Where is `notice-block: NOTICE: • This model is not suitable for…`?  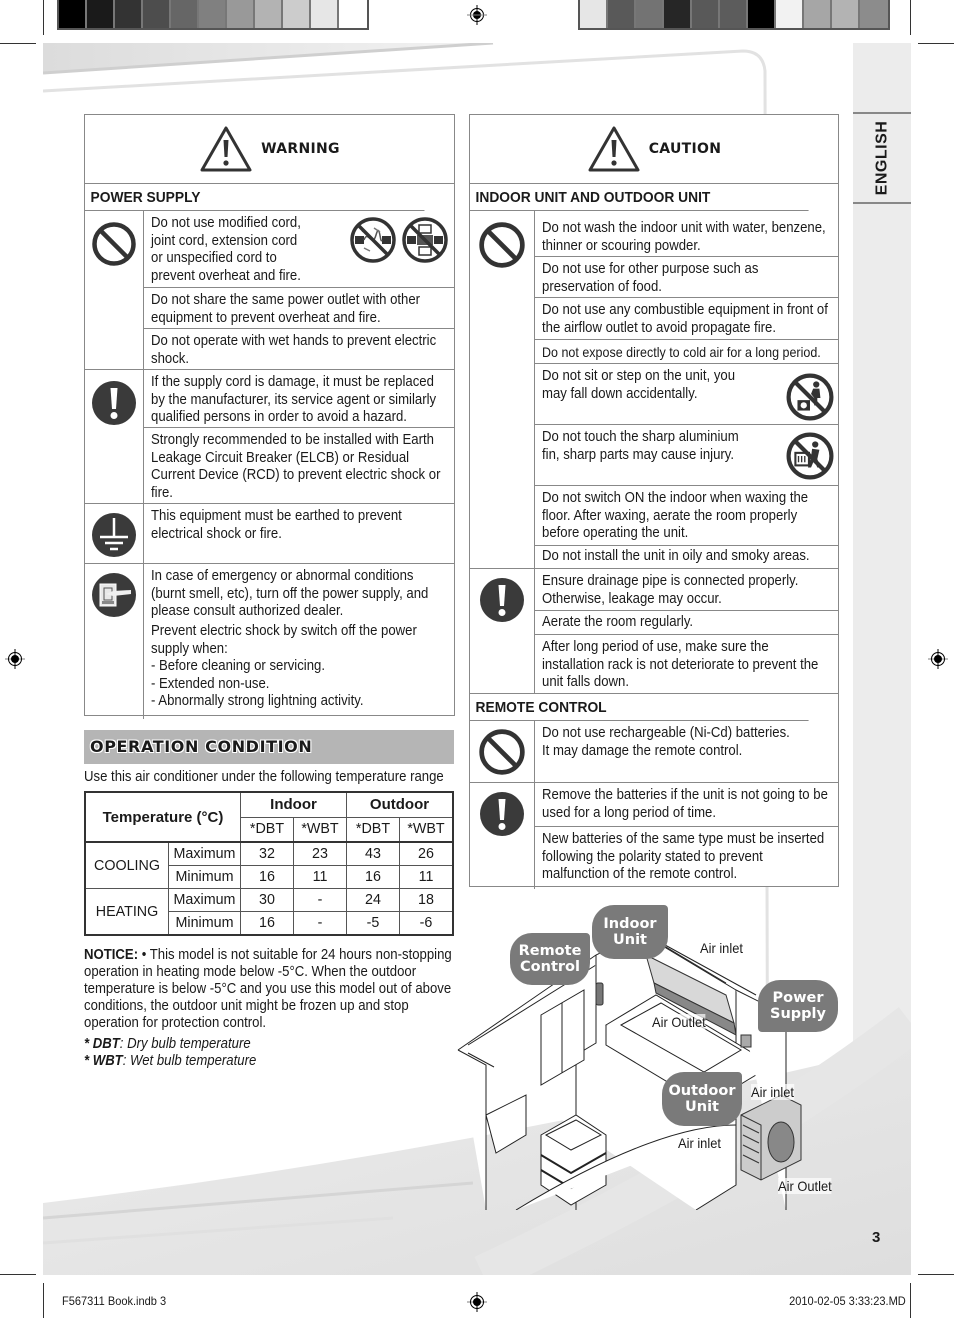 notice-block: NOTICE: • This model is not suitable for… is located at coordinates (268, 1008).